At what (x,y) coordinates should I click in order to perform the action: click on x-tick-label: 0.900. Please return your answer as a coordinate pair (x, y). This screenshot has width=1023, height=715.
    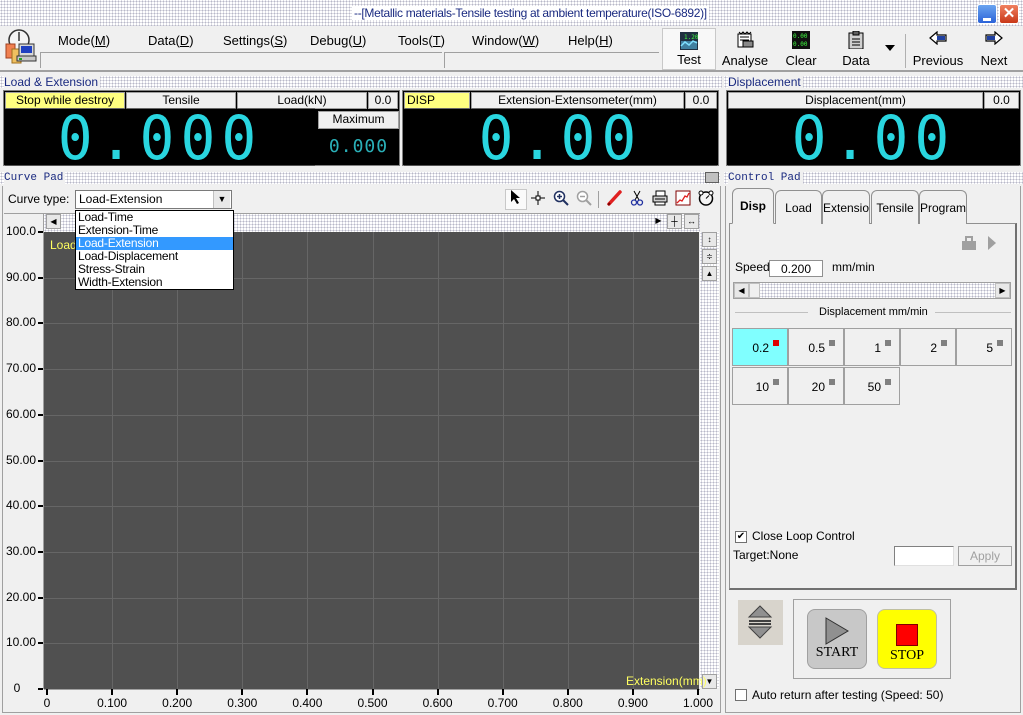
    Looking at the image, I should click on (632, 703).